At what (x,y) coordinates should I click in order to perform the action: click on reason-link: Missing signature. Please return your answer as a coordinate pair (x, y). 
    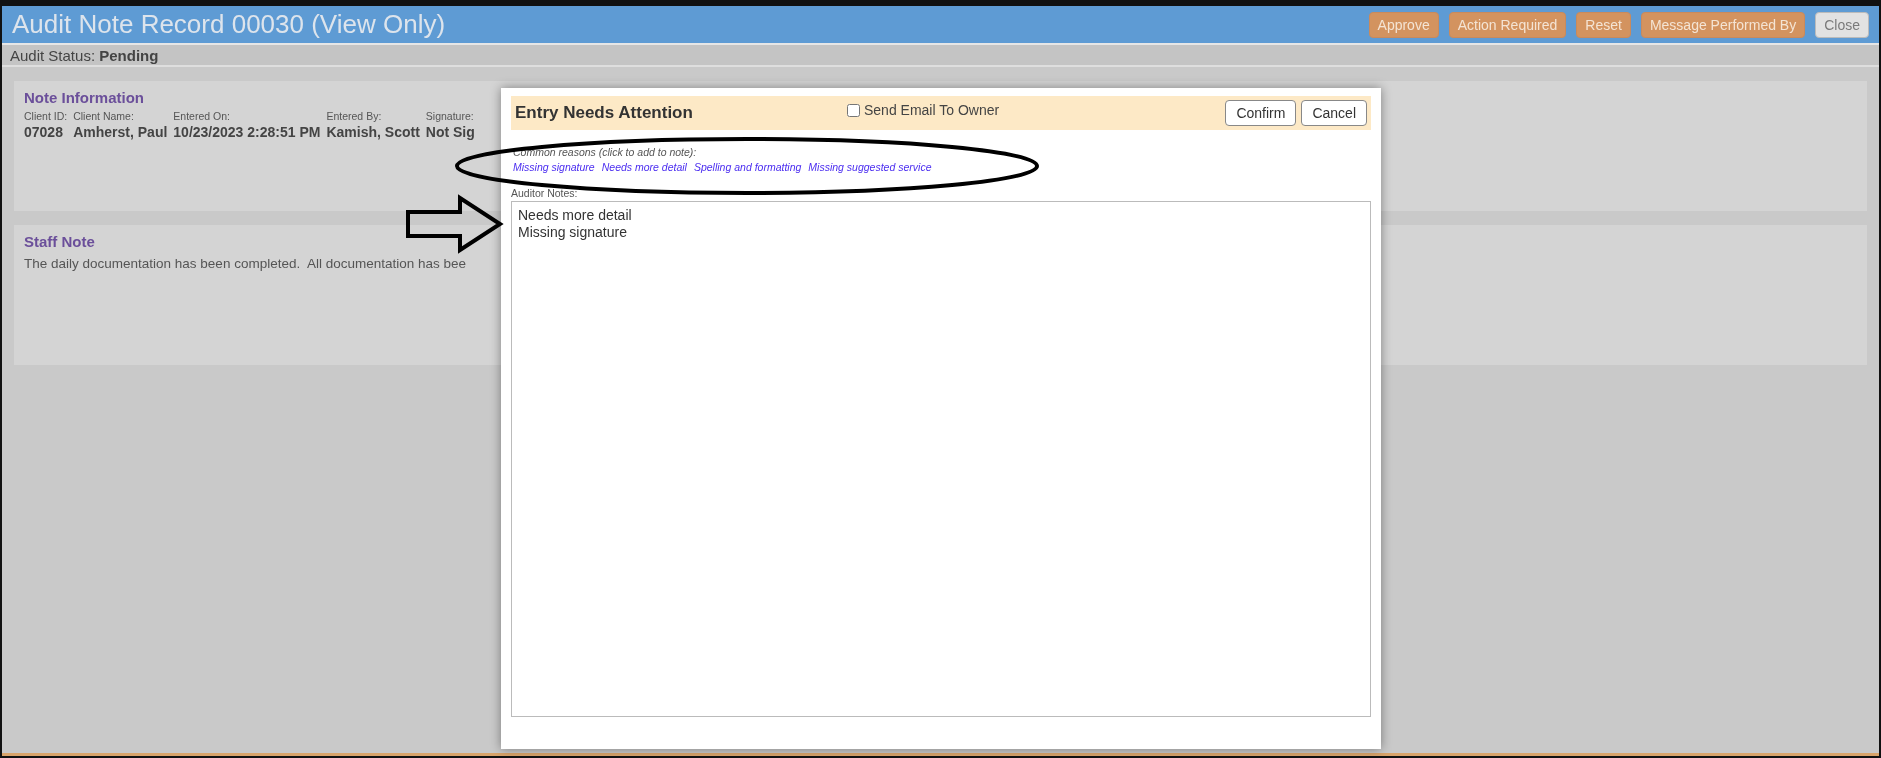
    Looking at the image, I should click on (554, 167).